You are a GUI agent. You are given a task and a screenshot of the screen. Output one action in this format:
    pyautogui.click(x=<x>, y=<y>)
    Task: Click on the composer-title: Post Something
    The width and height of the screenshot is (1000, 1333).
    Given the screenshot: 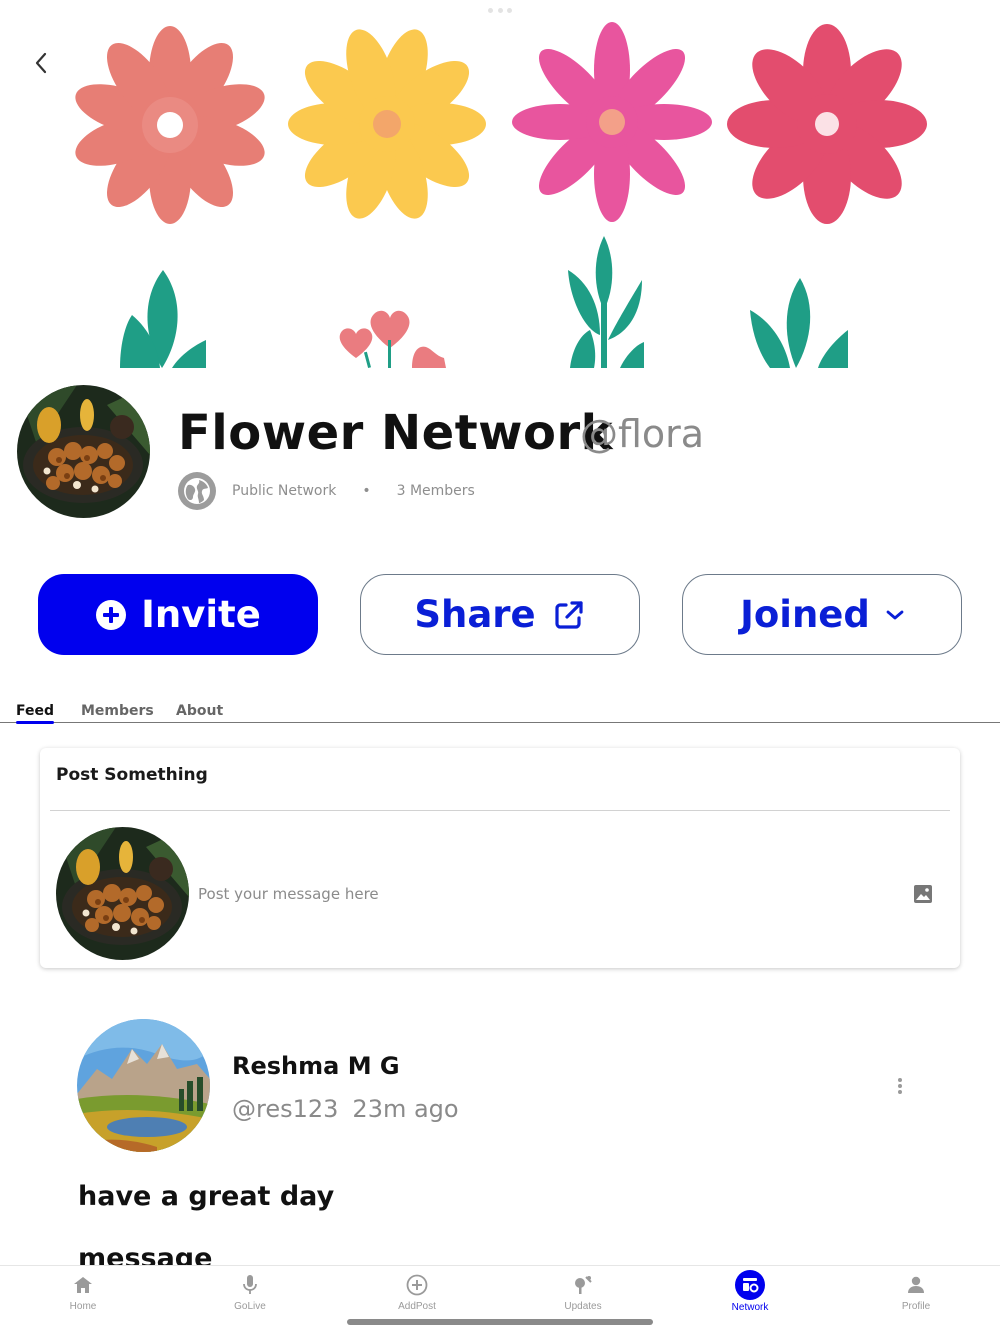 What is the action you would take?
    pyautogui.click(x=132, y=775)
    